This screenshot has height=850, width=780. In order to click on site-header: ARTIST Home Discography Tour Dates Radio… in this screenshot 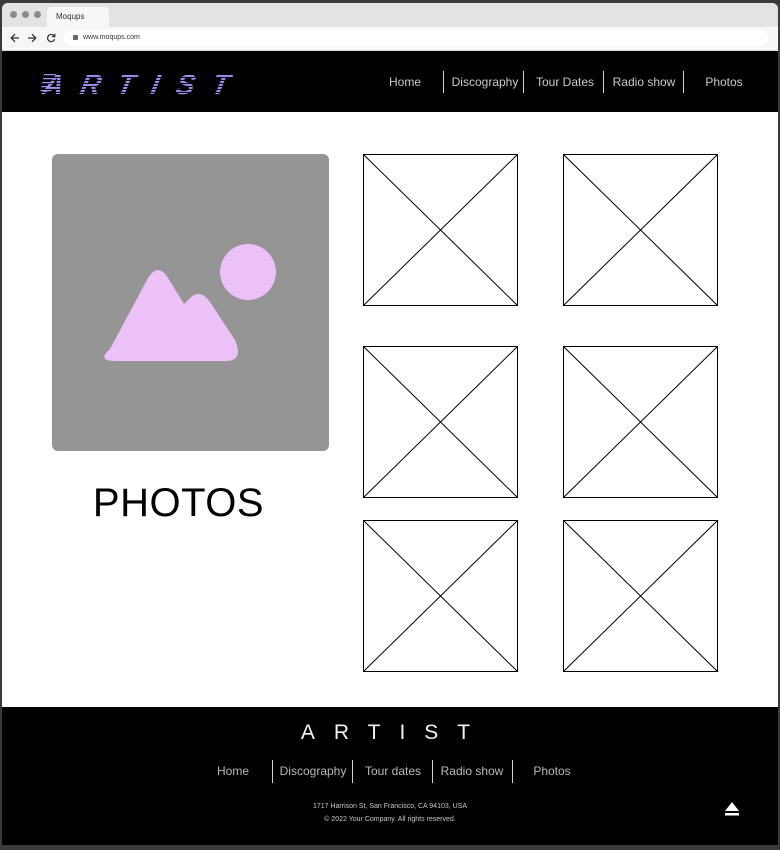, I will do `click(390, 81)`.